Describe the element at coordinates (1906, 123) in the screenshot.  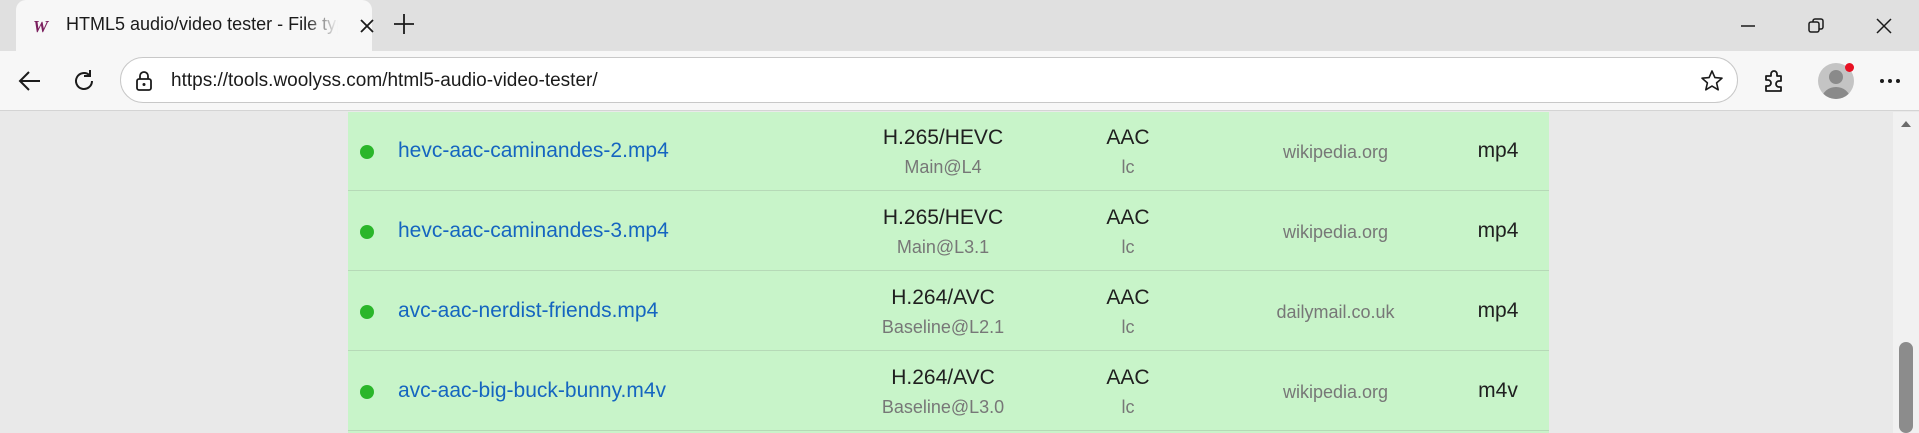
I see `scroll-up-arrow-icon` at that location.